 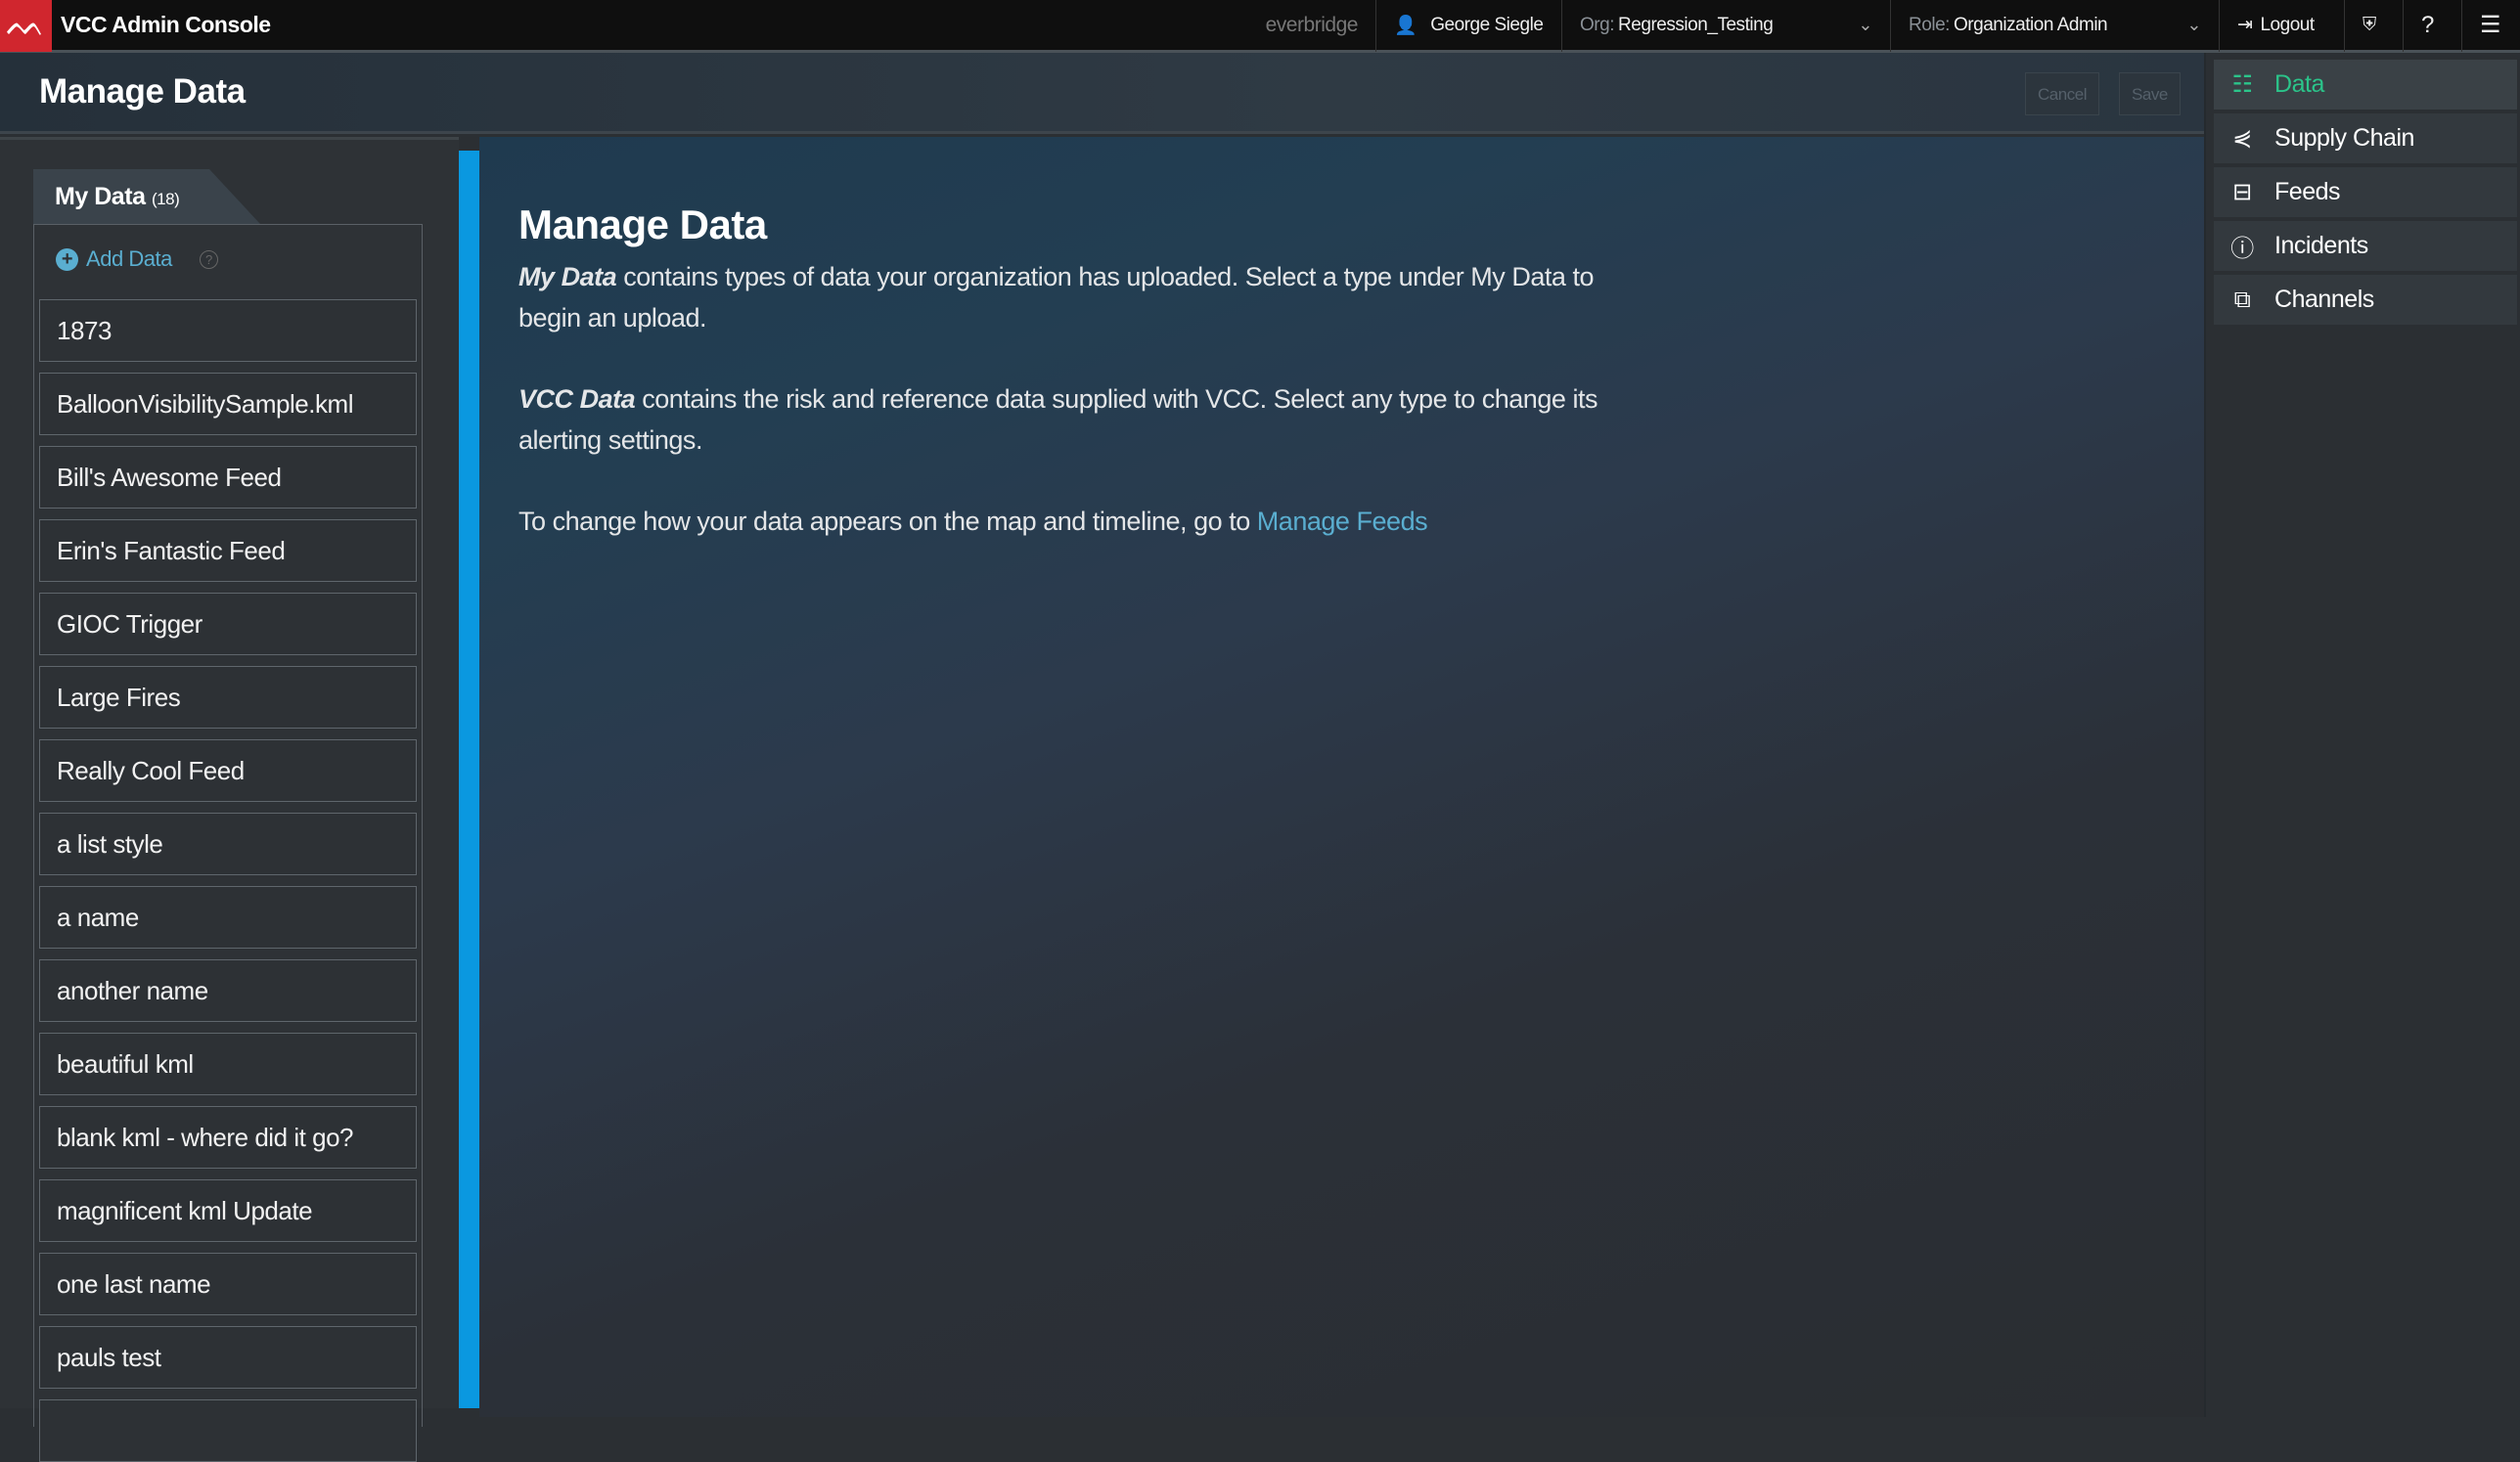 I want to click on content-title: Manage Data, so click(x=642, y=224).